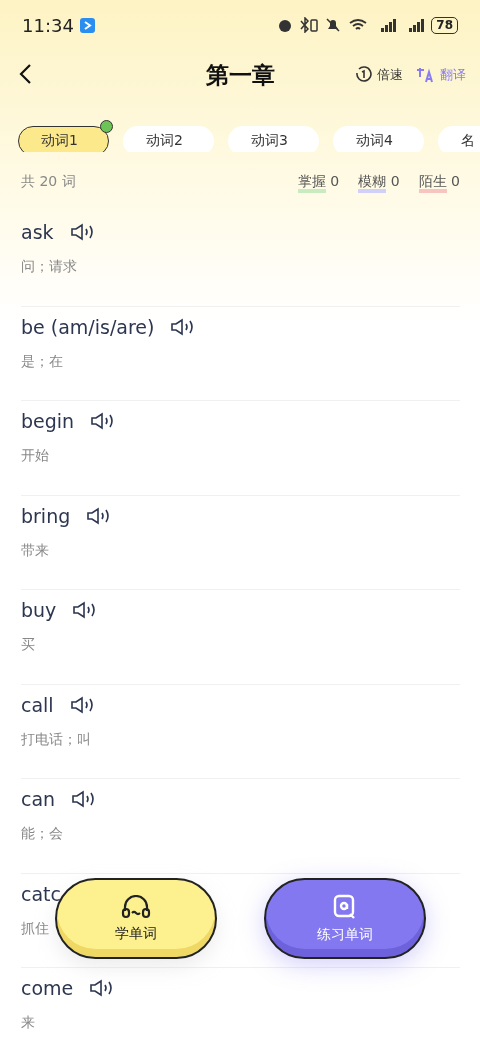 The width and height of the screenshot is (480, 1058). Describe the element at coordinates (48, 421) in the screenshot. I see `english-word: begin` at that location.